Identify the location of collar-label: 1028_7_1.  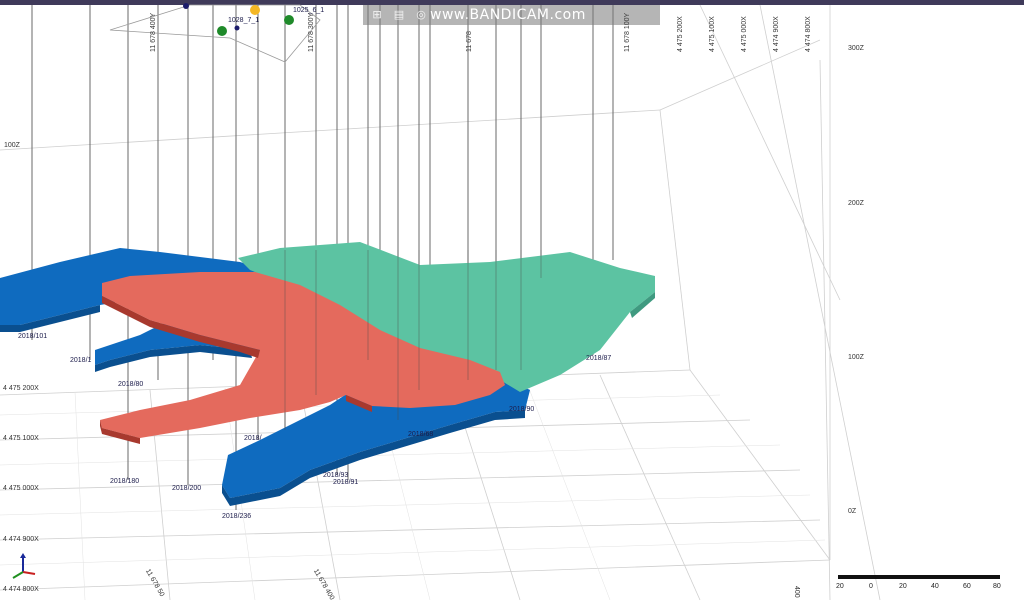
(244, 20).